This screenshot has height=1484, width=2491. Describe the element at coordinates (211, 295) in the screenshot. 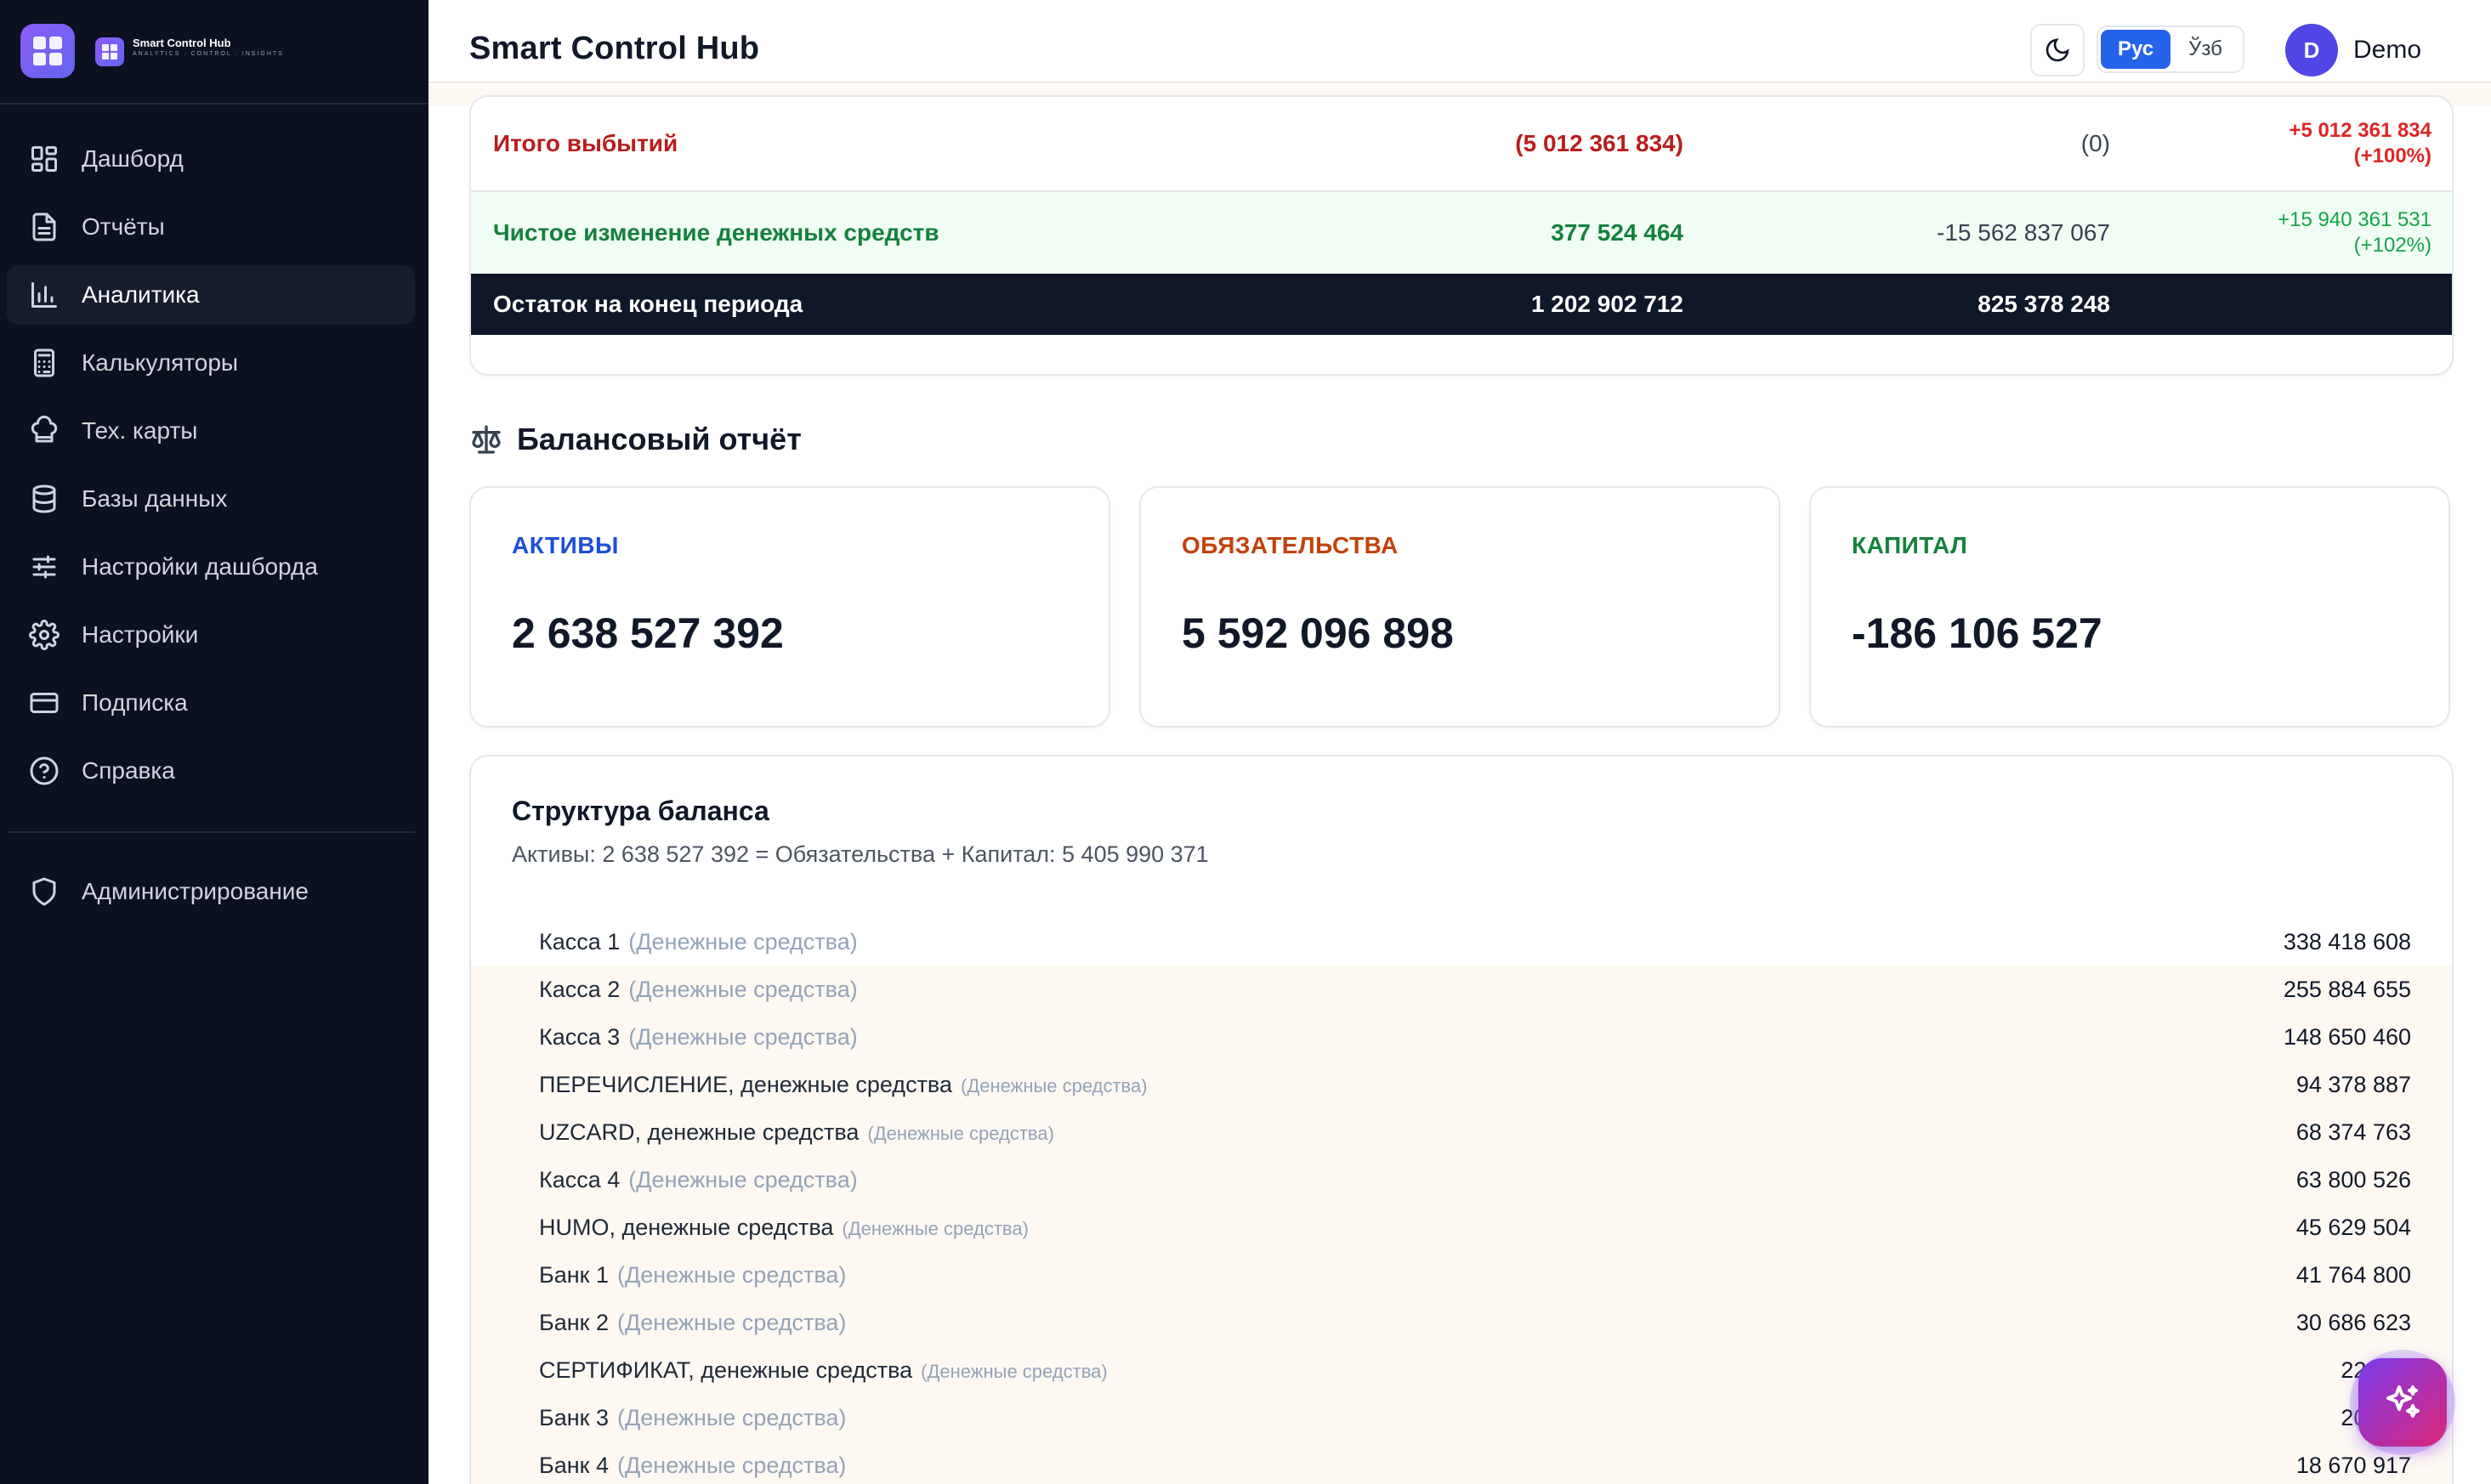

I see `sidebar-item-analytics: Аналитика` at that location.